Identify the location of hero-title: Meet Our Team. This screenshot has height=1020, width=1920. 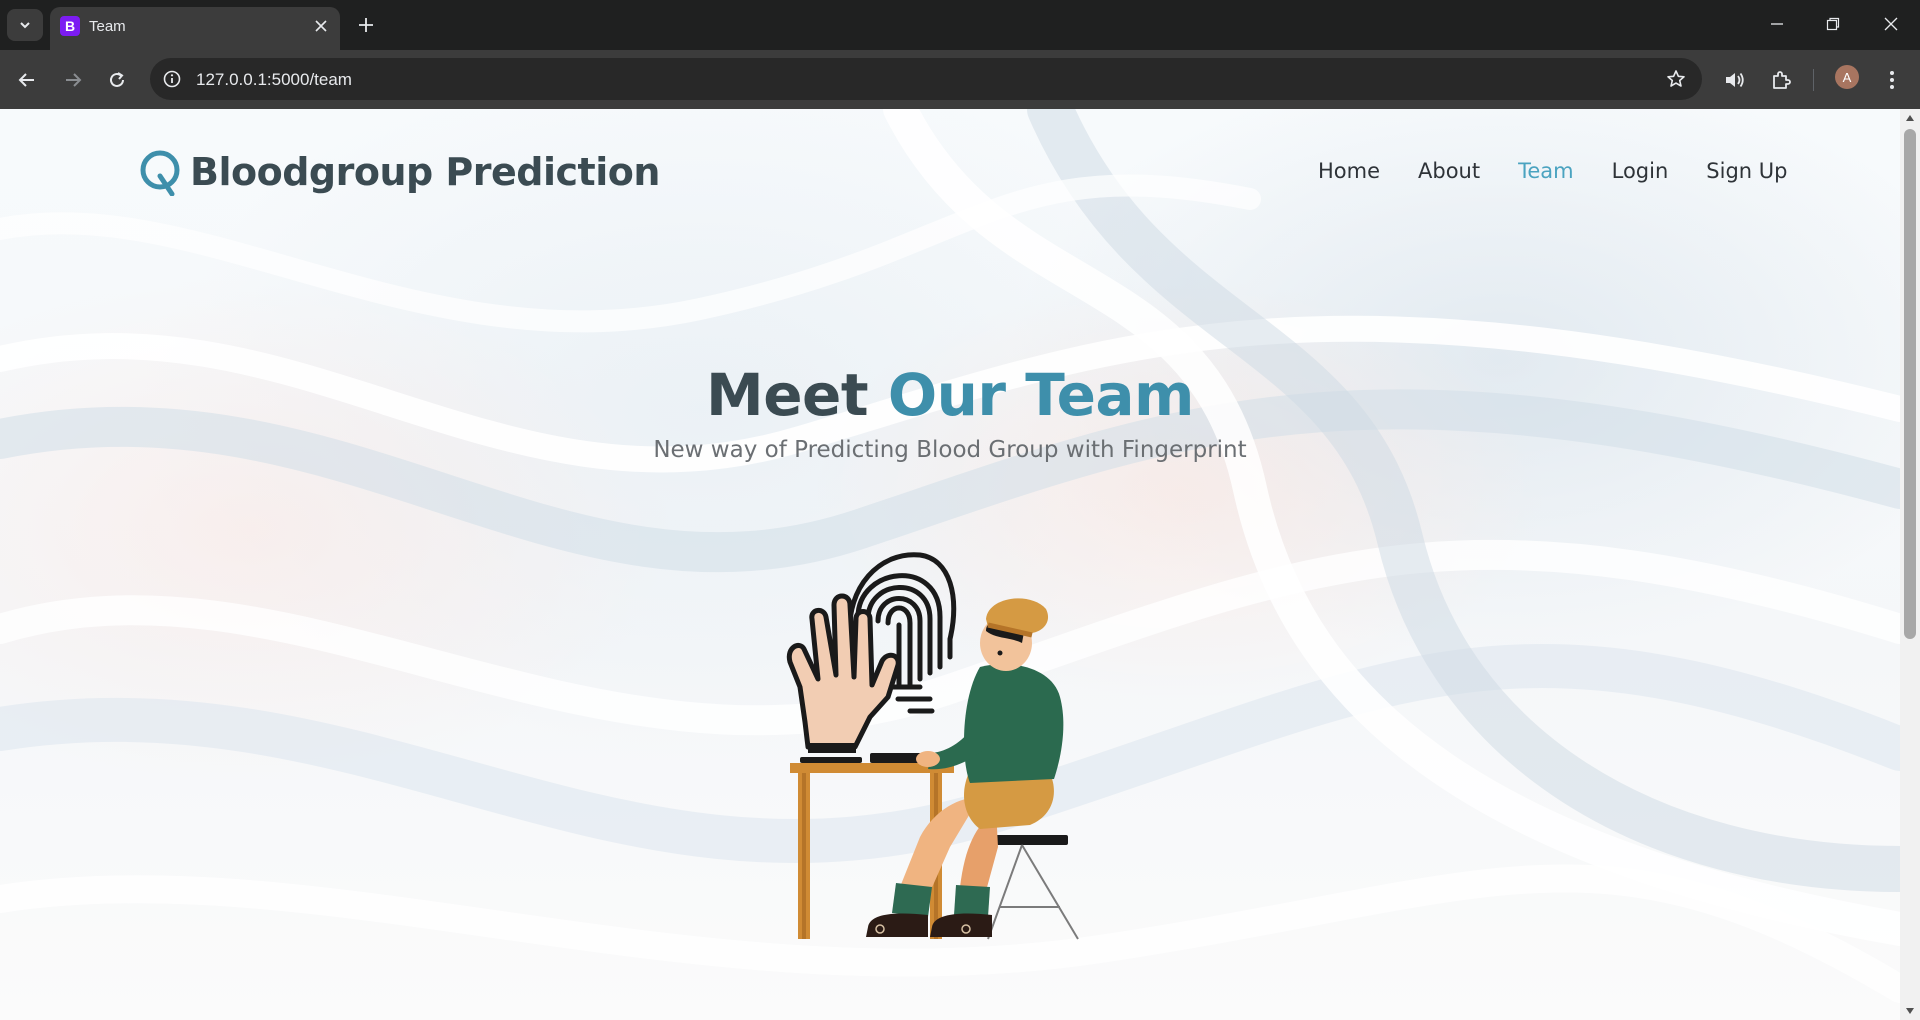
(950, 395).